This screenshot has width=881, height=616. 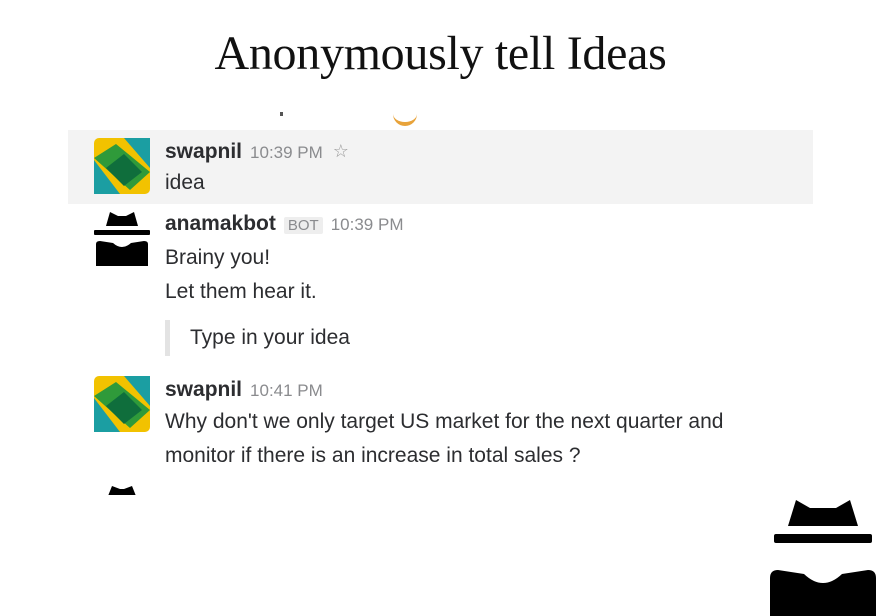 What do you see at coordinates (823, 558) in the screenshot?
I see `spy-icon` at bounding box center [823, 558].